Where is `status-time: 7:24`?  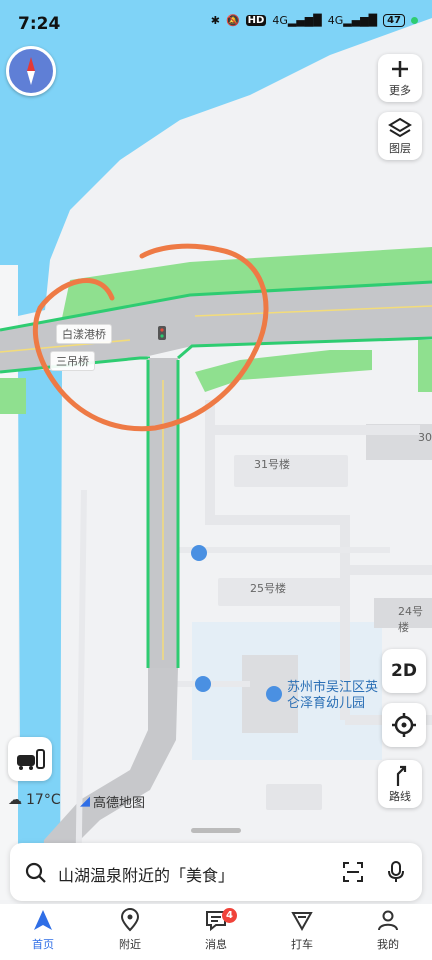 status-time: 7:24 is located at coordinates (39, 24).